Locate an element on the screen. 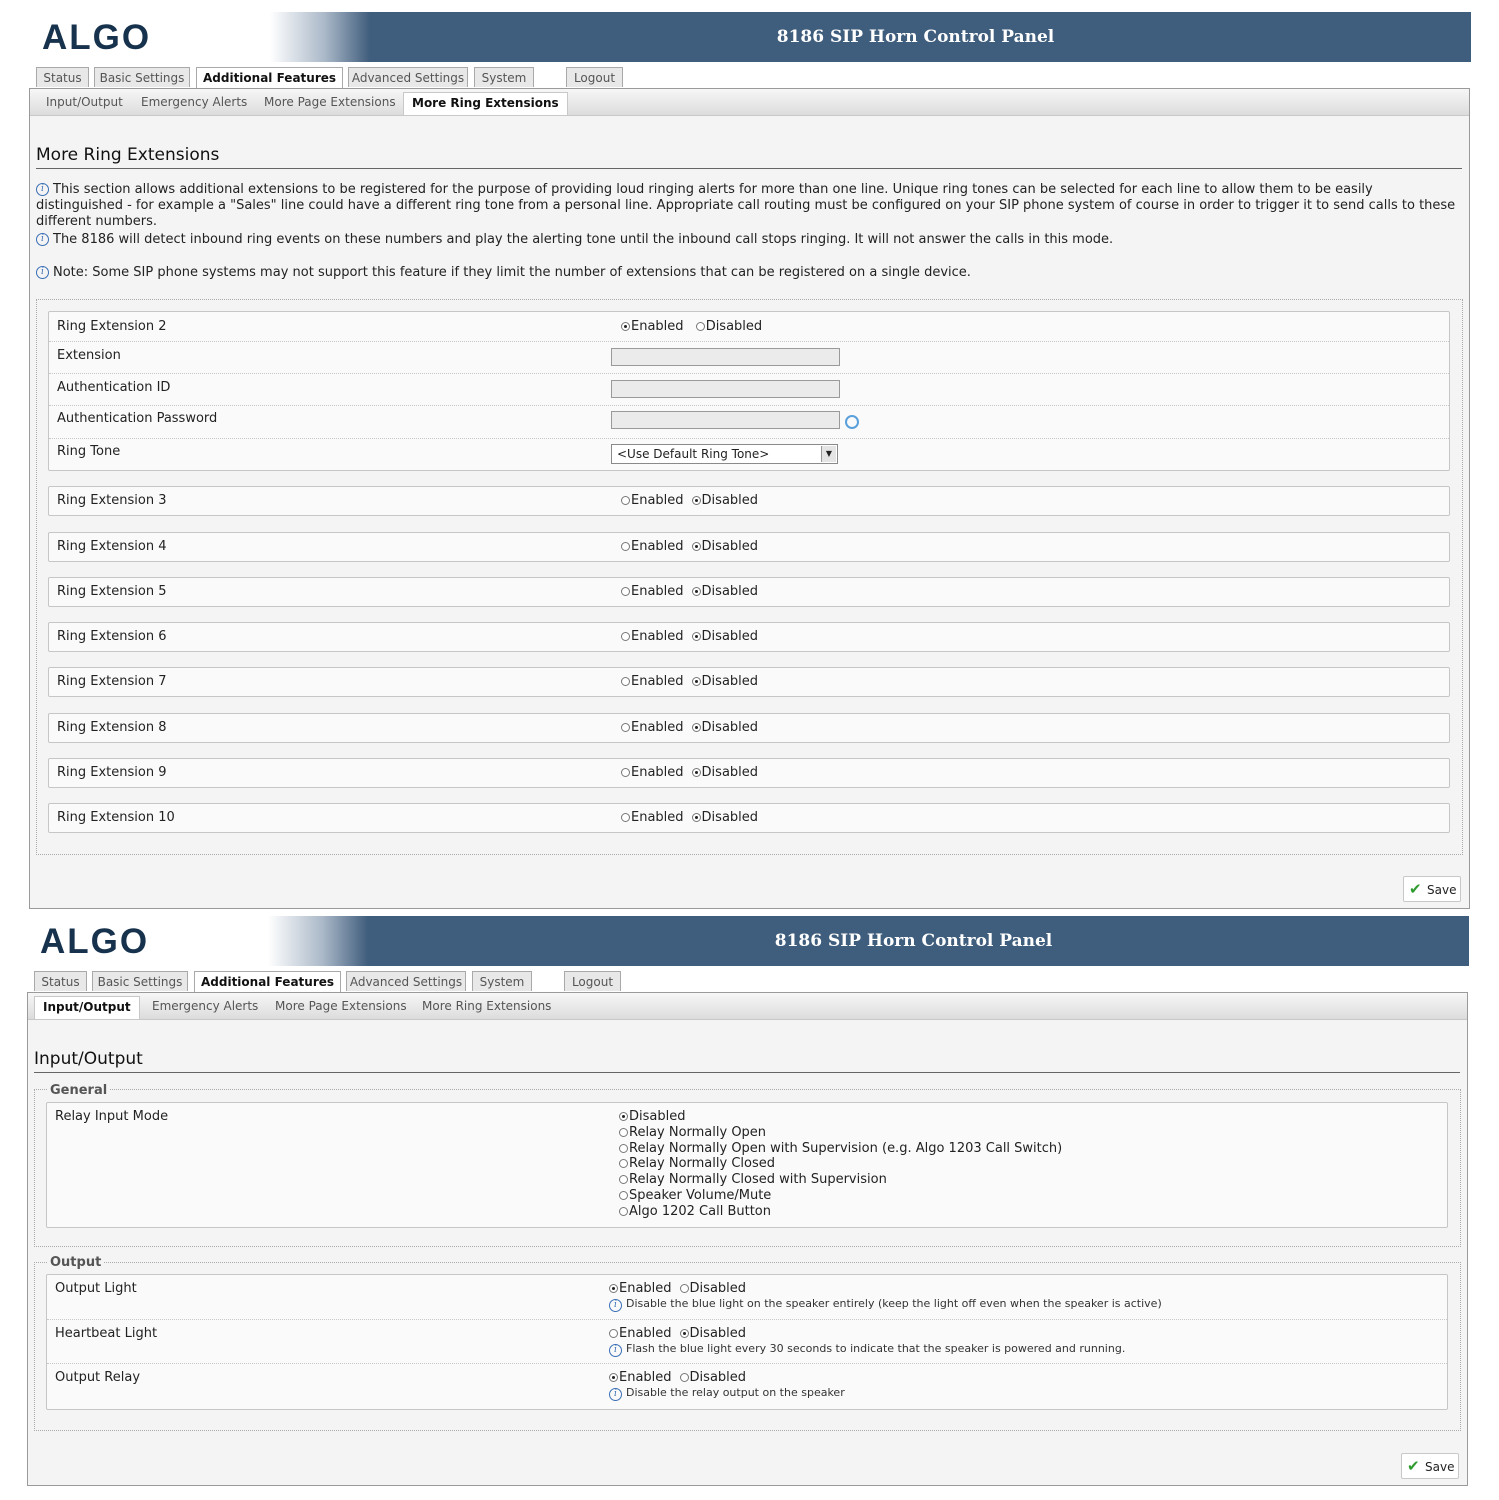  ring-extension-label: Ring Extension 9 is located at coordinates (112, 772).